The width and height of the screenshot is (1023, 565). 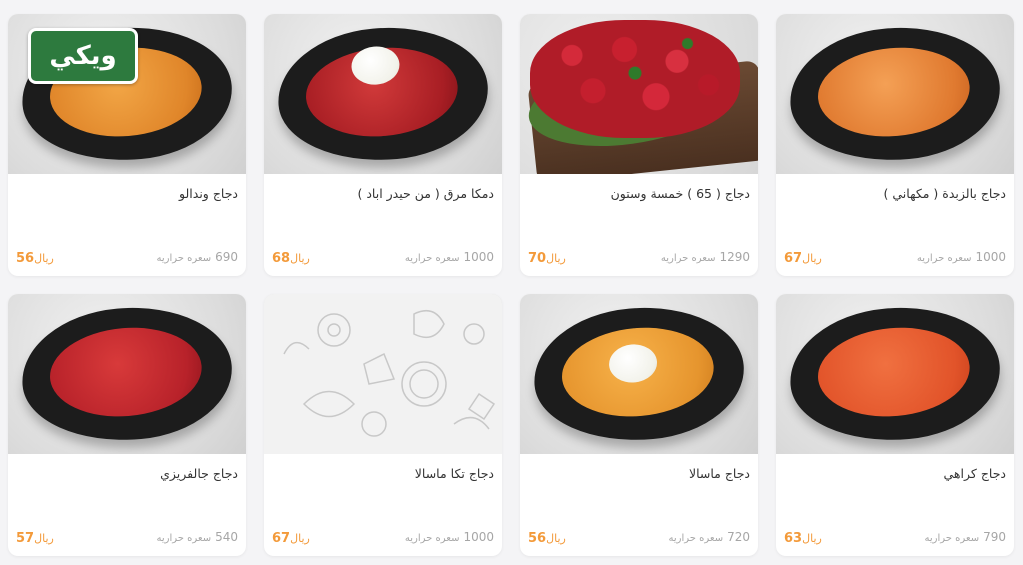 What do you see at coordinates (944, 193) in the screenshot?
I see `item-name: دجاج بالزبدة ( مكهاني )` at bounding box center [944, 193].